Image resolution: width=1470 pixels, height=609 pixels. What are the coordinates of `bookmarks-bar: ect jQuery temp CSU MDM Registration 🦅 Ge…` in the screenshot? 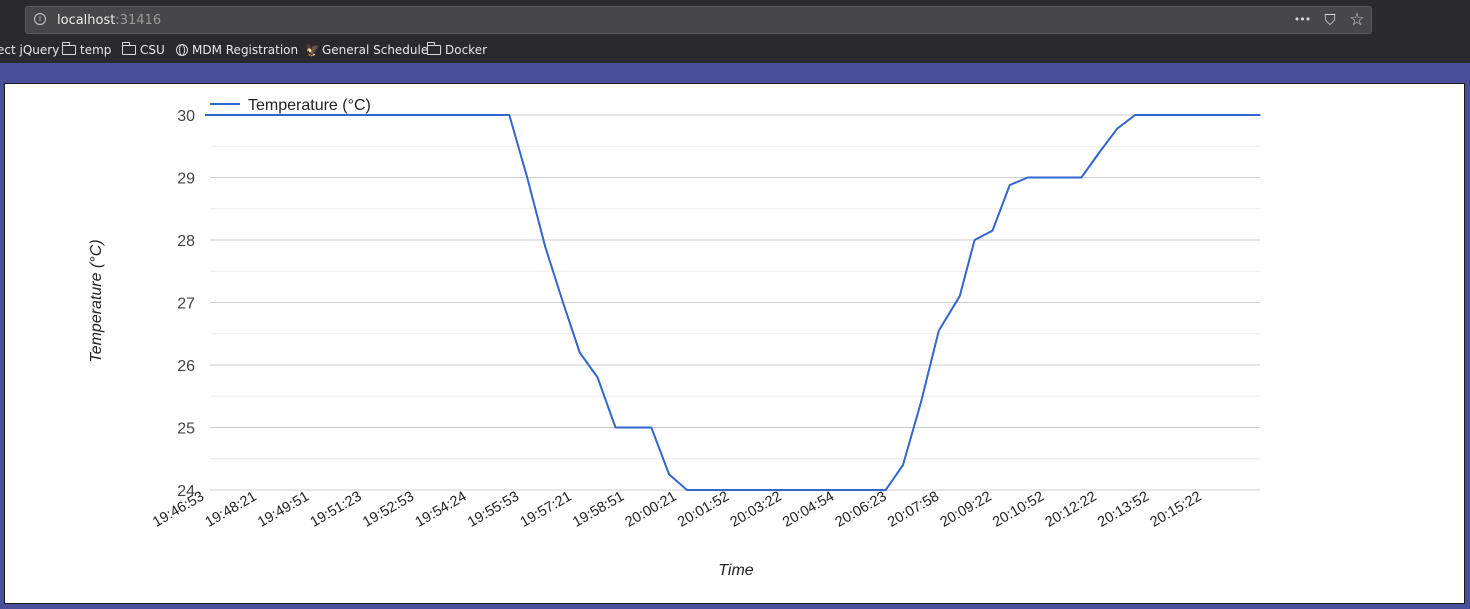 It's located at (735, 50).